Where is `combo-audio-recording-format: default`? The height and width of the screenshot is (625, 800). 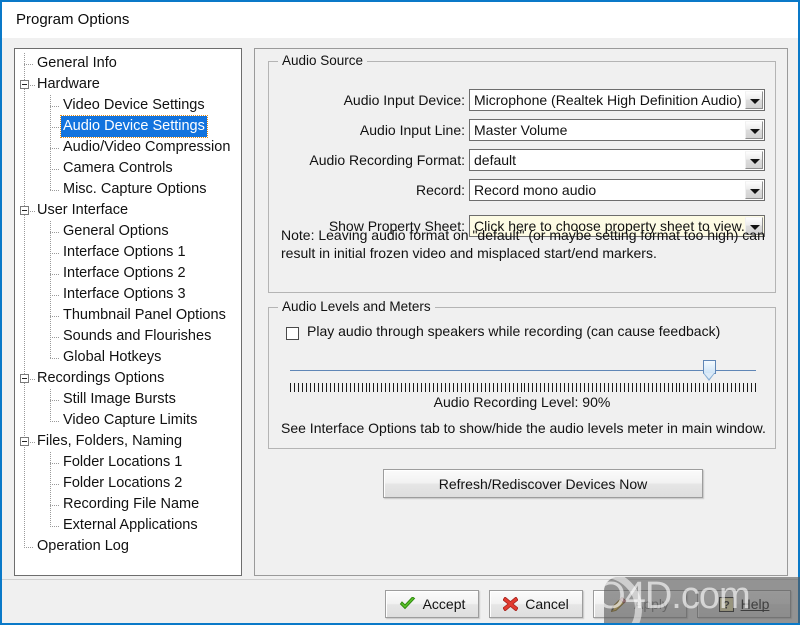
combo-audio-recording-format: default is located at coordinates (617, 160).